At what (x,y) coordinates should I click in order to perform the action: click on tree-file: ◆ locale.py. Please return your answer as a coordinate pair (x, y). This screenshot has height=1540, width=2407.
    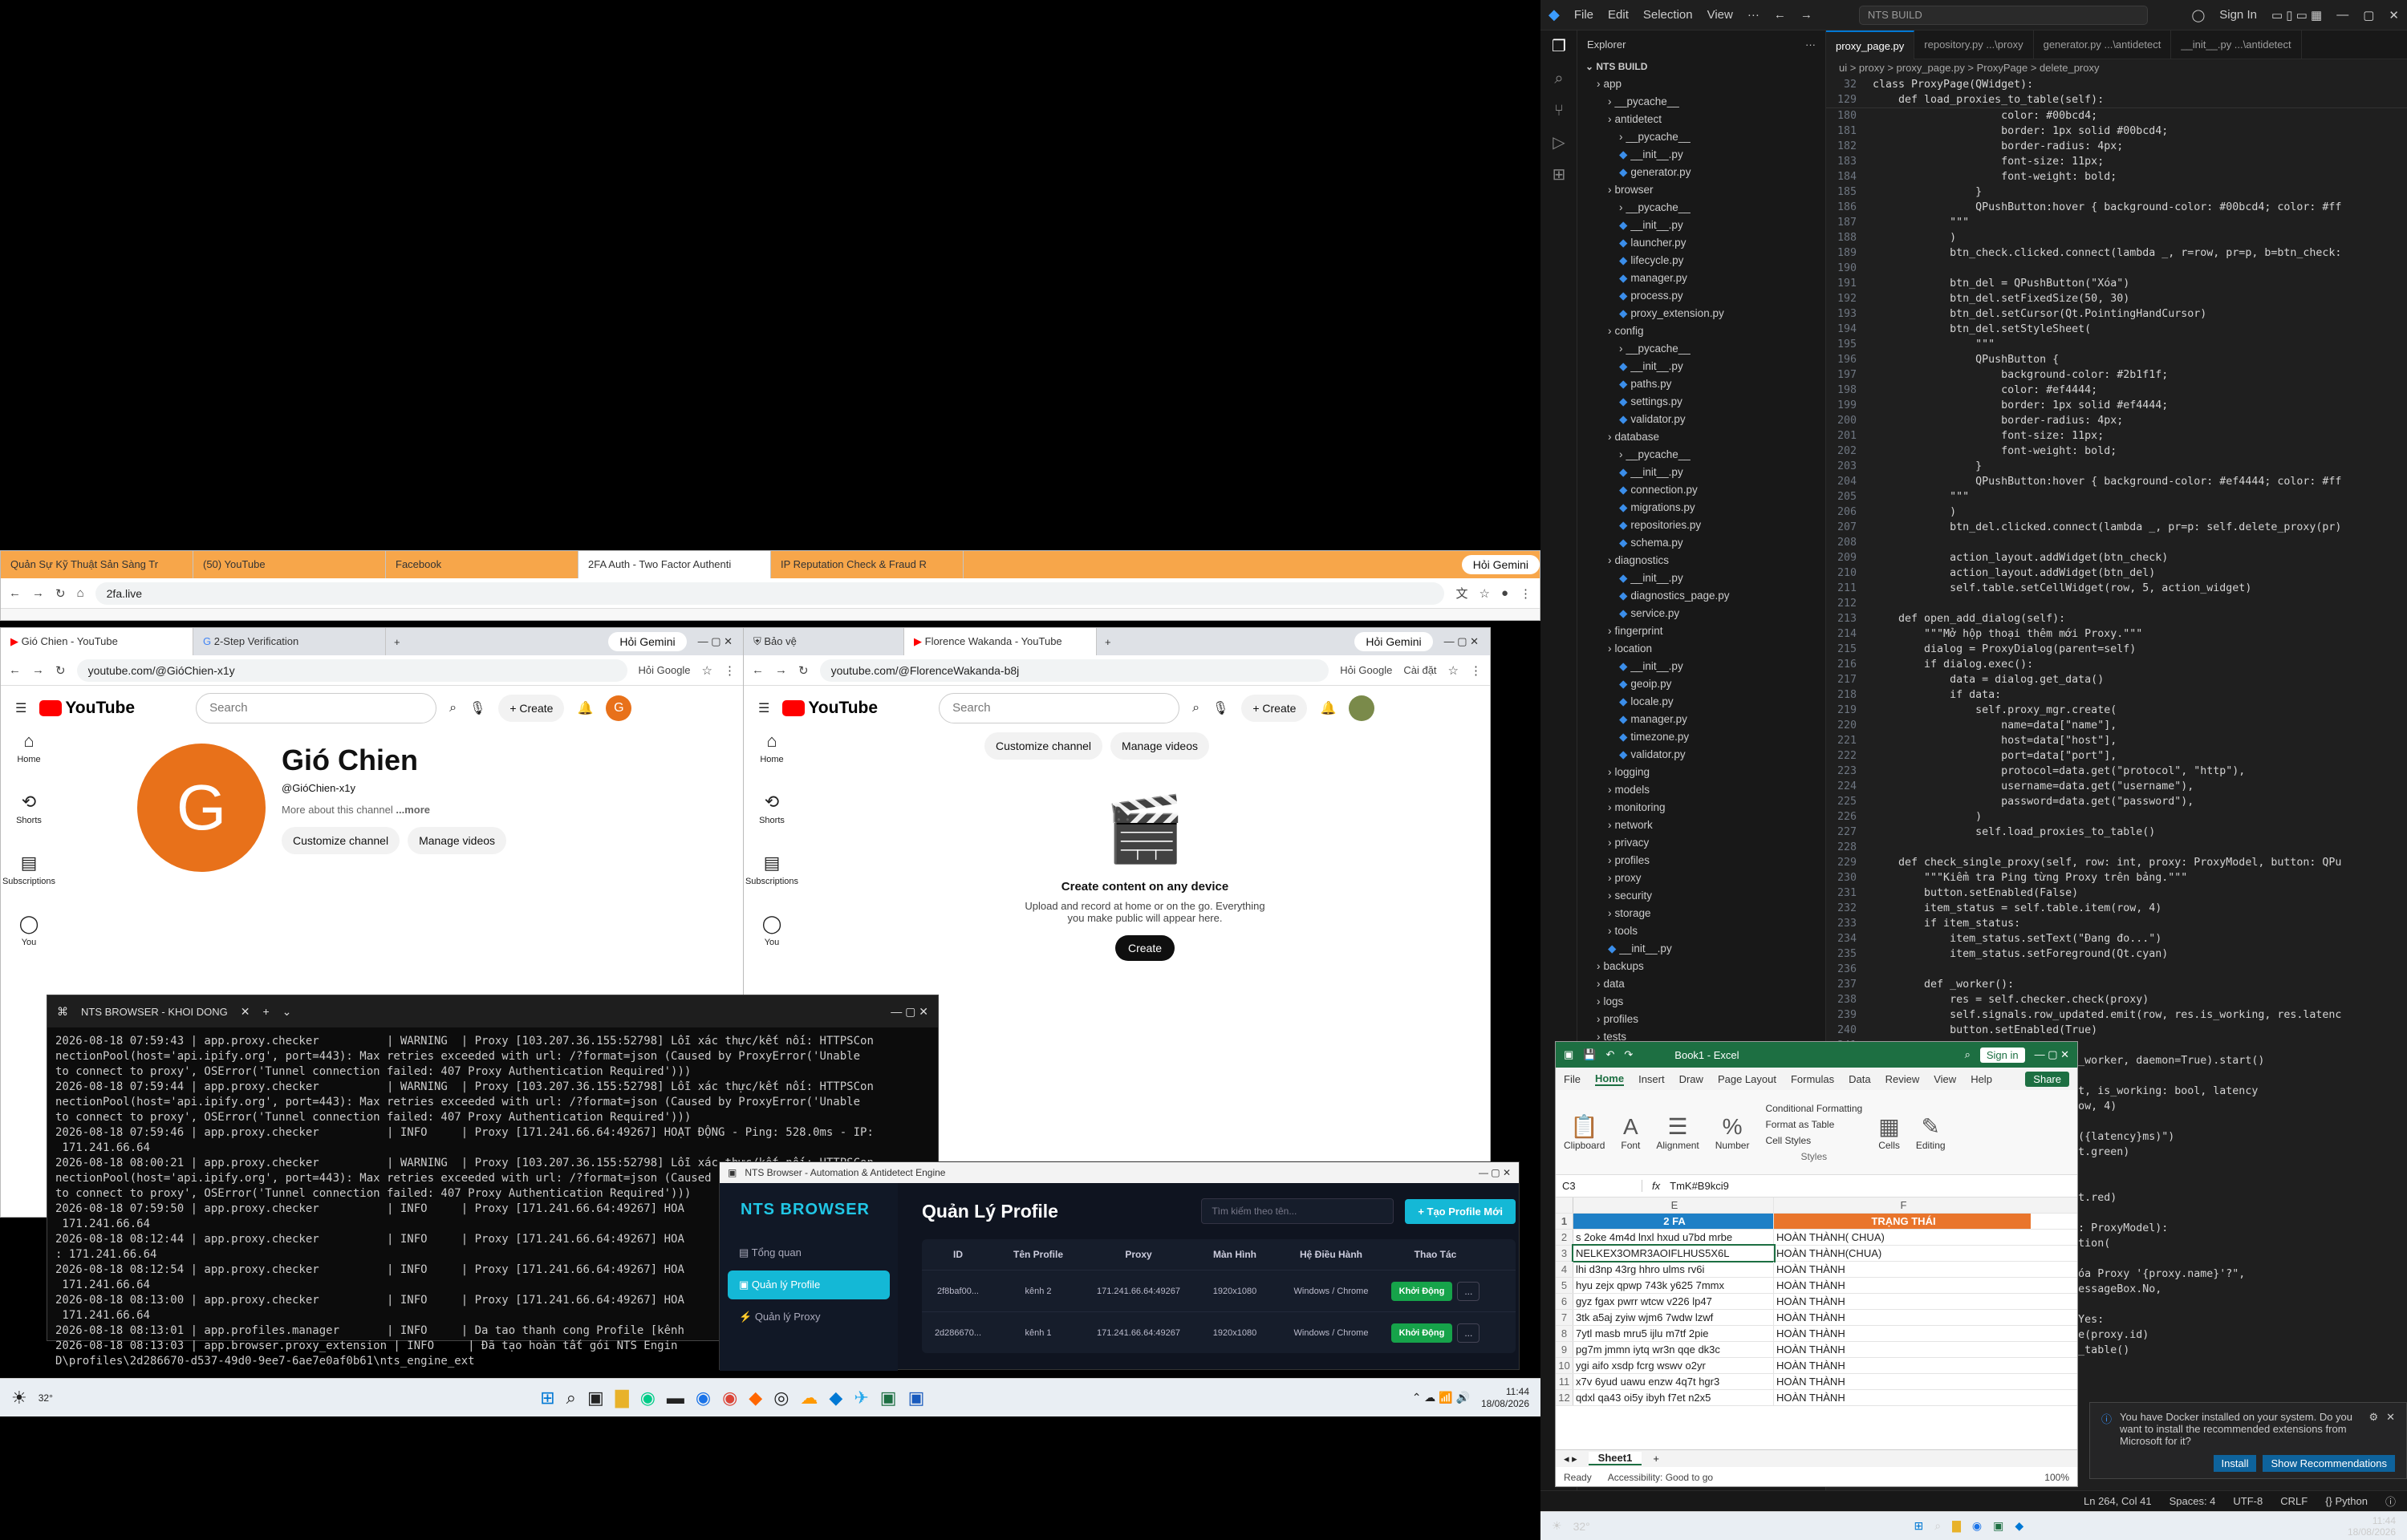
    Looking at the image, I should click on (1701, 702).